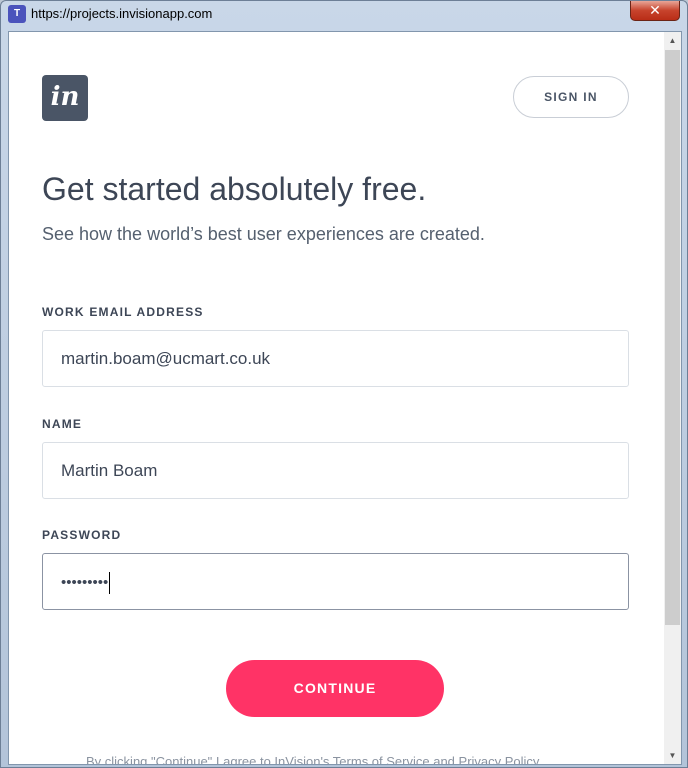 The height and width of the screenshot is (768, 688). Describe the element at coordinates (109, 470) in the screenshot. I see `name-value: Martin Boam` at that location.